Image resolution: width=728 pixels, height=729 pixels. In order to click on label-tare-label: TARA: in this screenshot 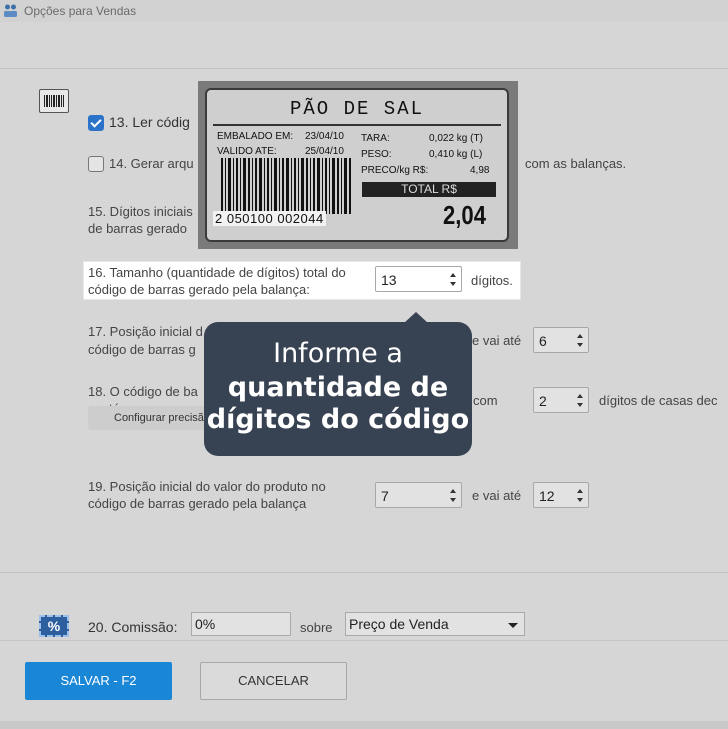, I will do `click(375, 138)`.